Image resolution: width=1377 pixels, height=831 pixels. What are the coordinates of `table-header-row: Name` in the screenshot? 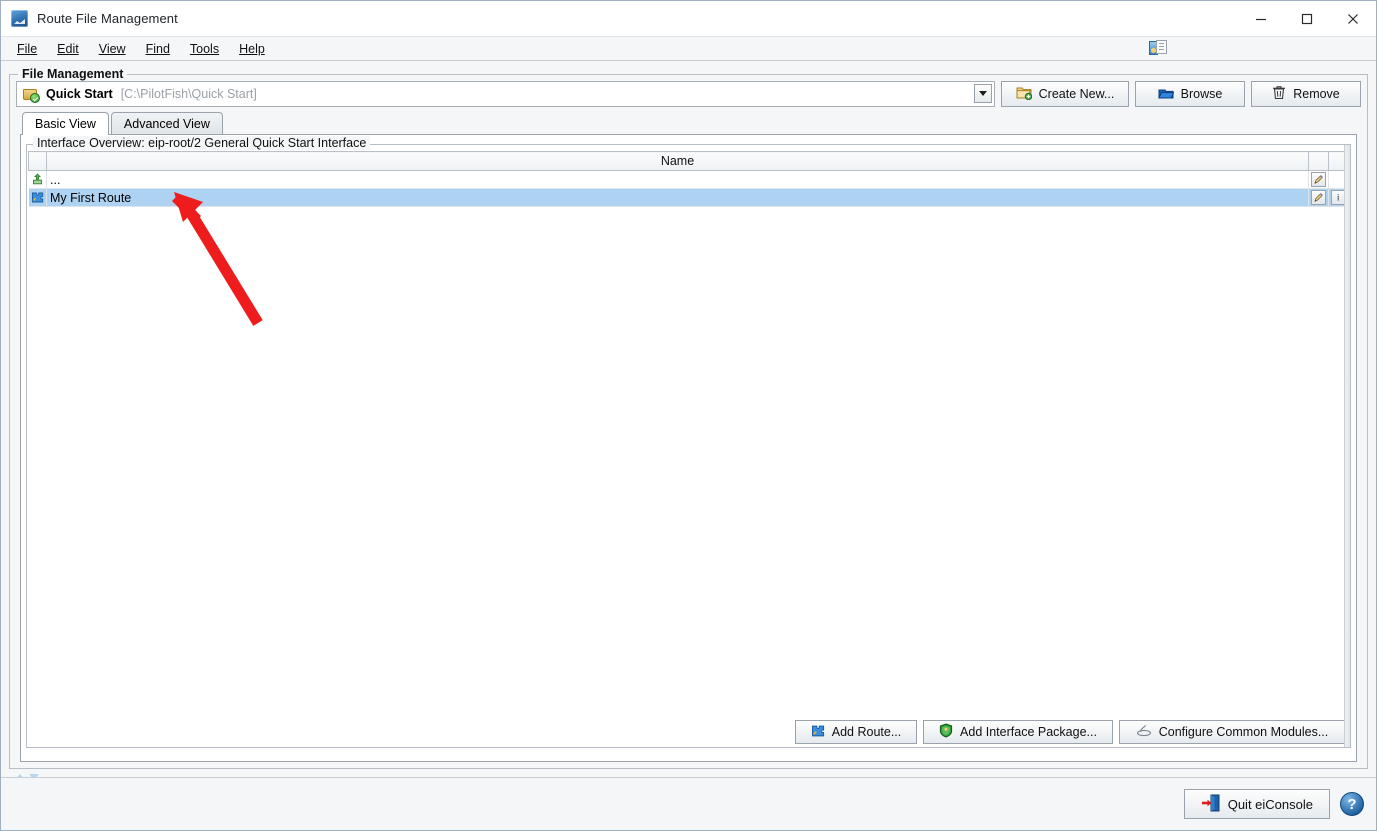 It's located at (688, 161).